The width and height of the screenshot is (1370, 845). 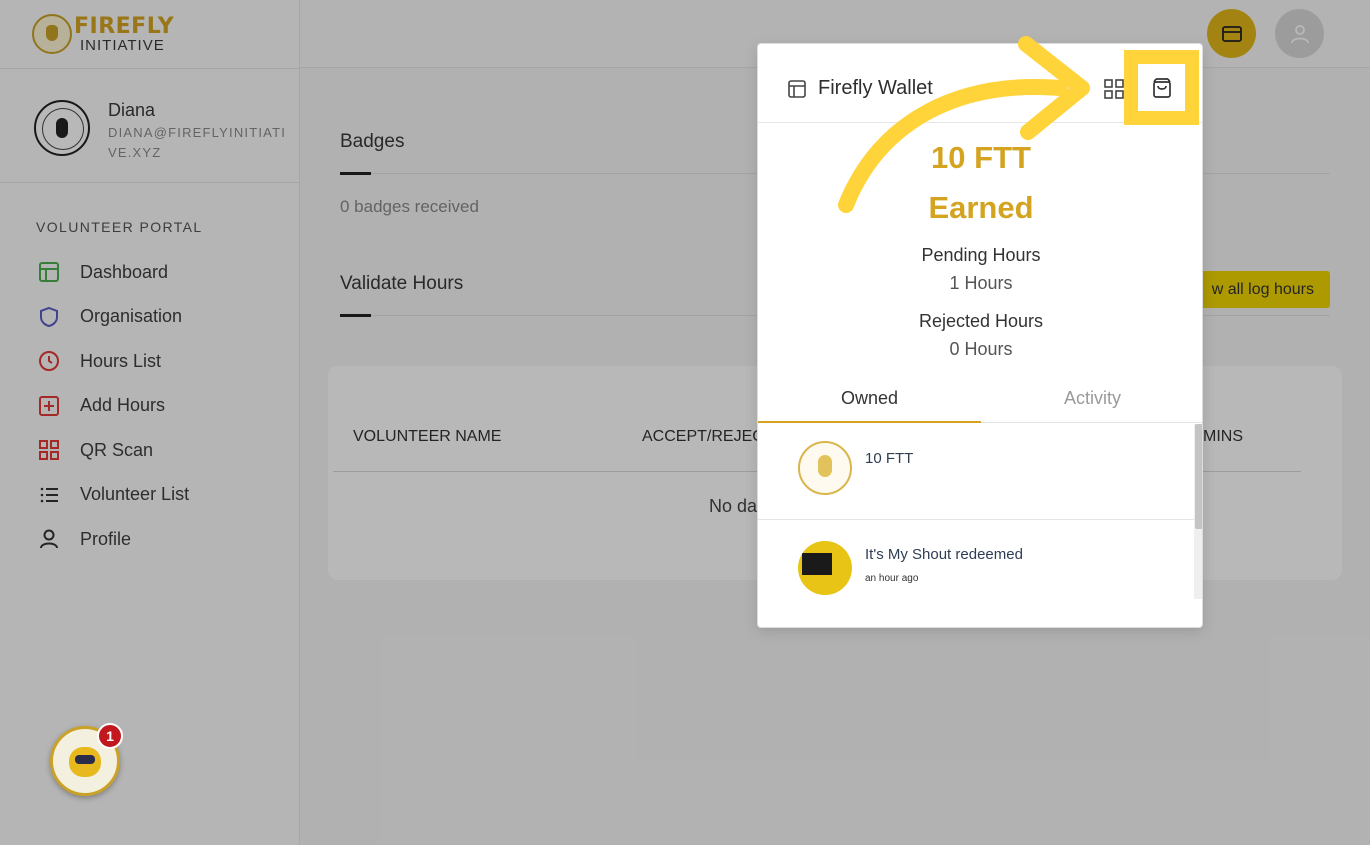 I want to click on dashboard-icon, so click(x=49, y=272).